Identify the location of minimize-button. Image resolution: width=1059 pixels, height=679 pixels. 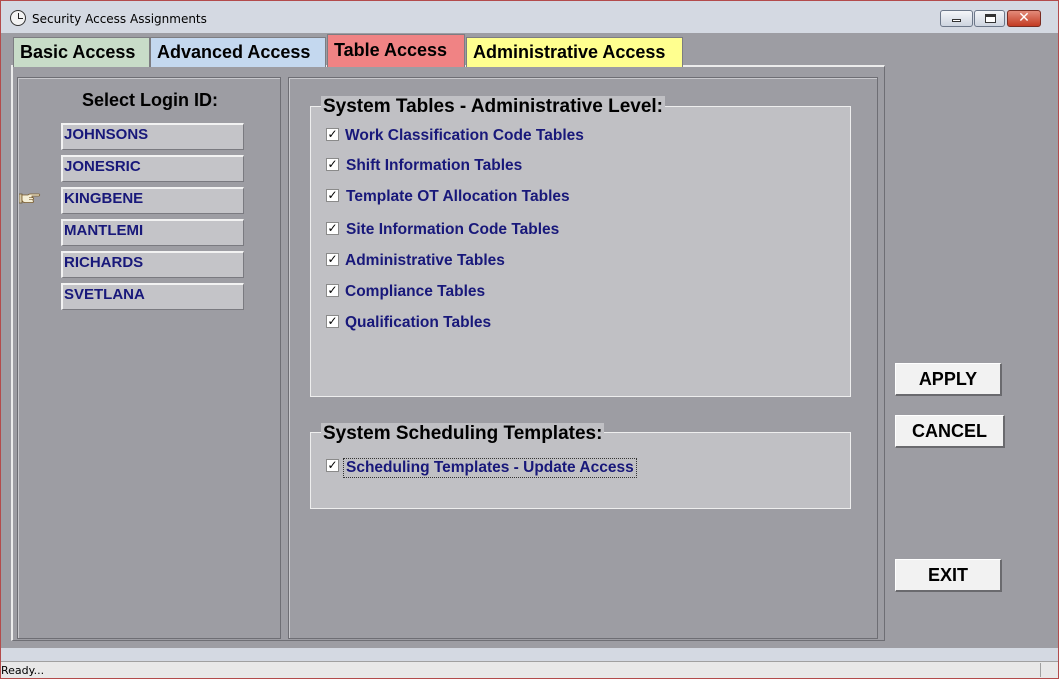
(956, 18).